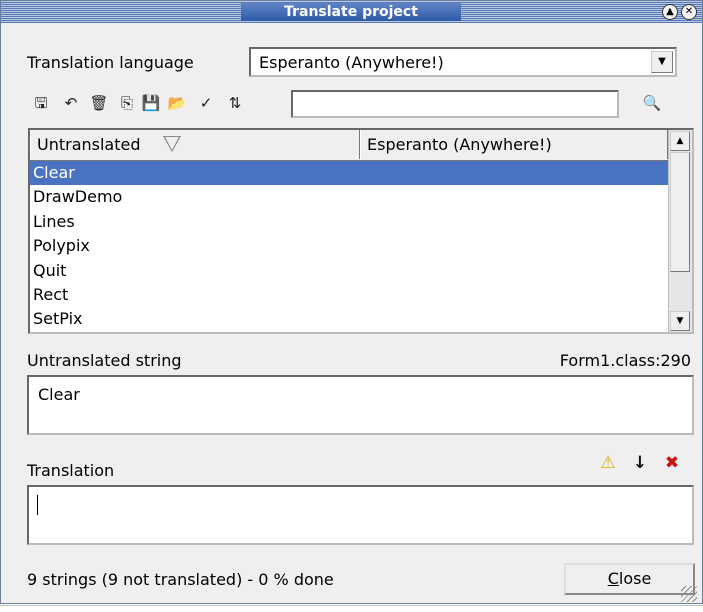 This screenshot has width=703, height=612. I want to click on shade-window-icon: ▲, so click(670, 12).